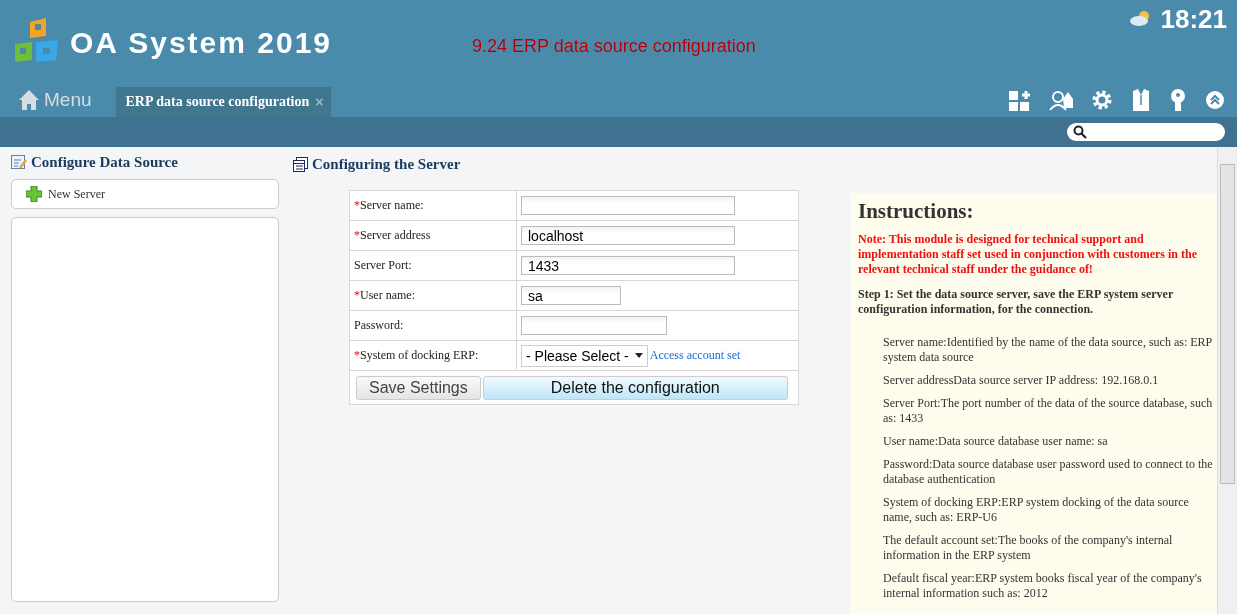  What do you see at coordinates (383, 265) in the screenshot?
I see `field-label: Server Port:` at bounding box center [383, 265].